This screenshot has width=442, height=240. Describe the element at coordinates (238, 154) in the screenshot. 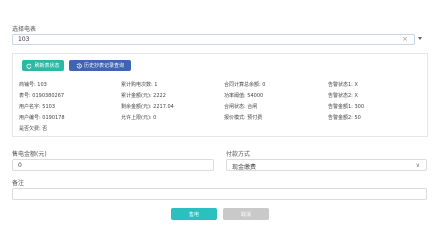

I see `payment-method-label: 付款方式` at that location.